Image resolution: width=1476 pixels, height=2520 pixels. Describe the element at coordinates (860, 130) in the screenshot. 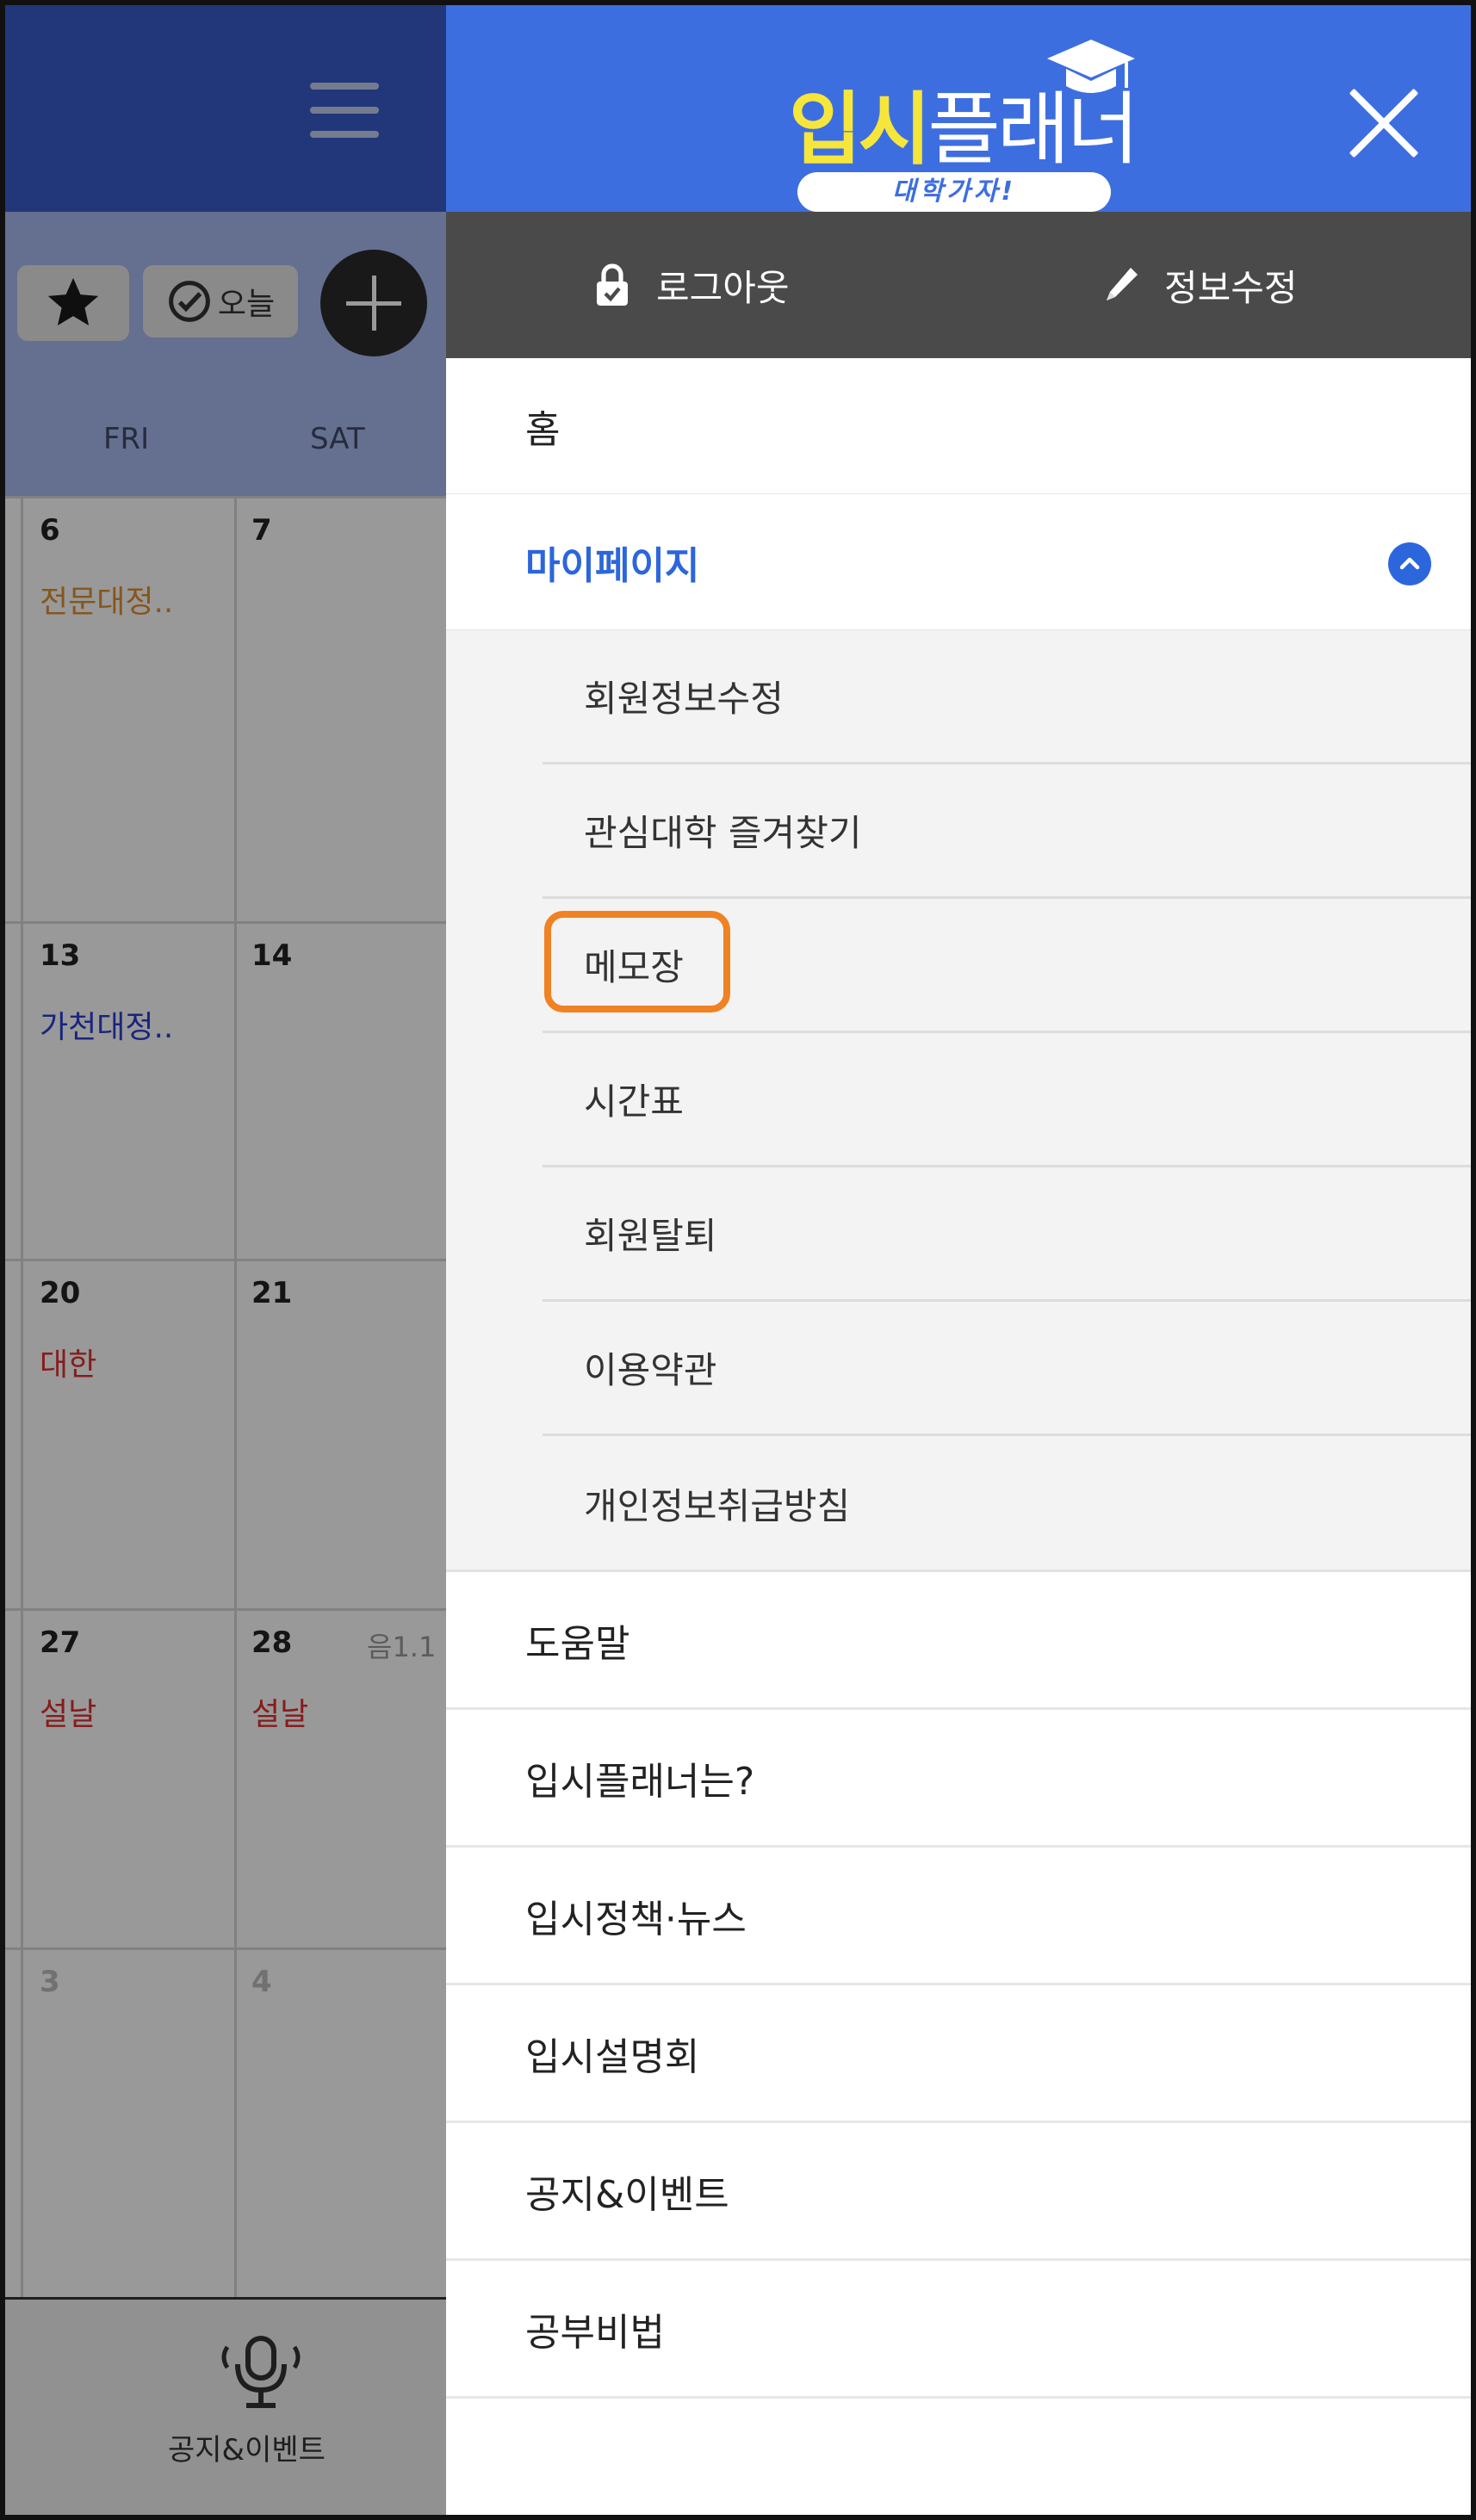

I see `logo-text-yellow: 입시` at that location.